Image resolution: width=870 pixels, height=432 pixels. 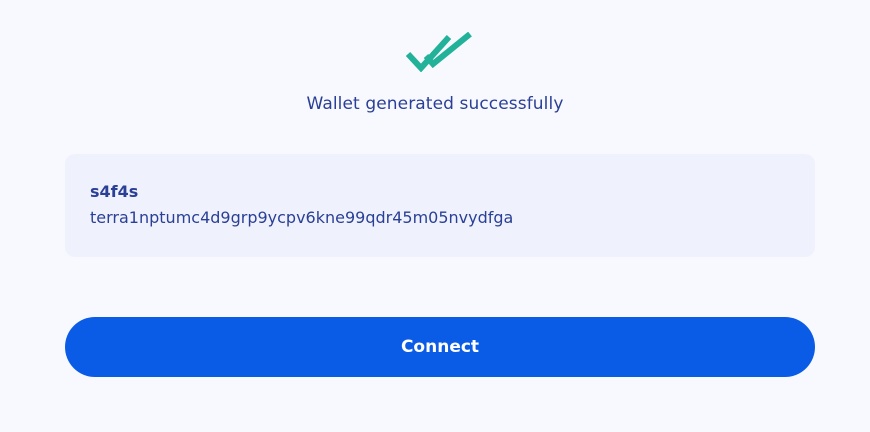 I want to click on wallet-name: s4f4s, so click(x=114, y=191).